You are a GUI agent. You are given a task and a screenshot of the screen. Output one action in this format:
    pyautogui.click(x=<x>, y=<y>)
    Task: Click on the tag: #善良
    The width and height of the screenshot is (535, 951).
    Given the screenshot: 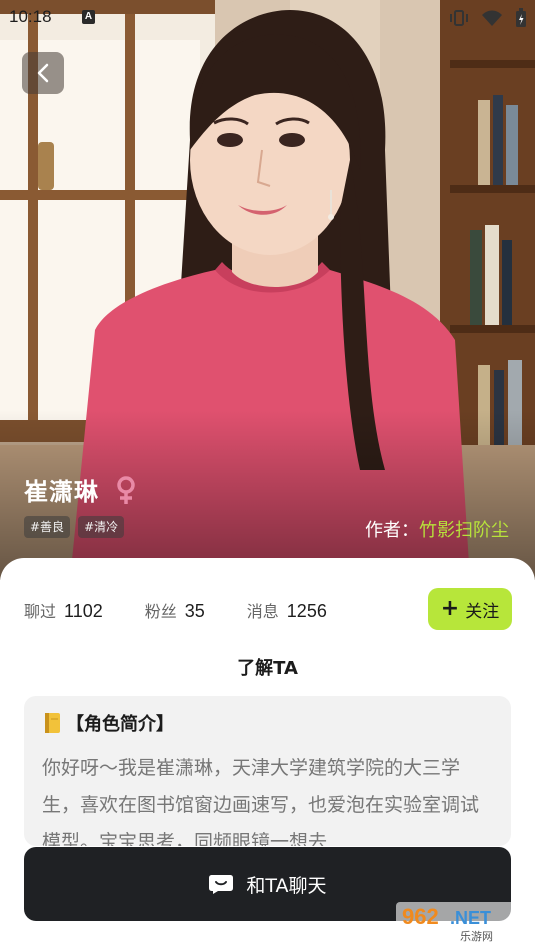 What is the action you would take?
    pyautogui.click(x=47, y=527)
    